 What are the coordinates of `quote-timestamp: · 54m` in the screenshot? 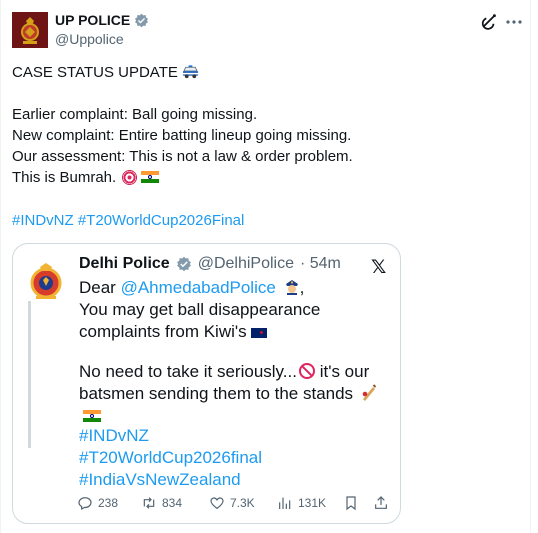 It's located at (320, 264).